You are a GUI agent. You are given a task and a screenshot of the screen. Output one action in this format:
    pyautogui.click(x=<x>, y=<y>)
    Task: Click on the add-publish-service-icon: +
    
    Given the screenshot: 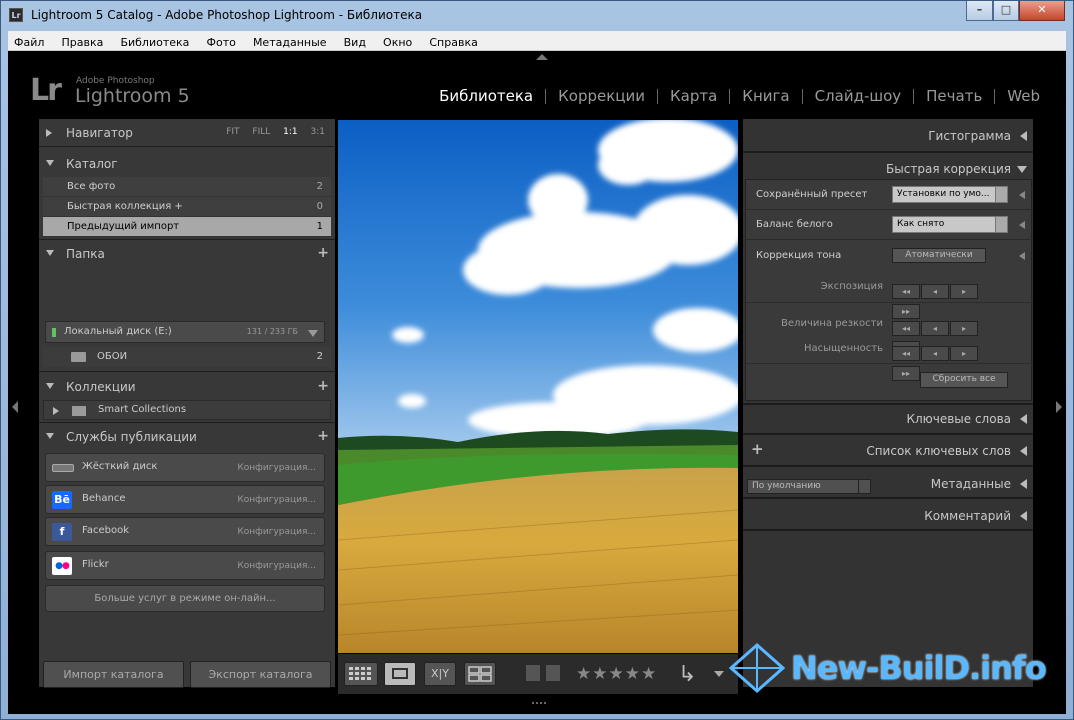 What is the action you would take?
    pyautogui.click(x=323, y=436)
    